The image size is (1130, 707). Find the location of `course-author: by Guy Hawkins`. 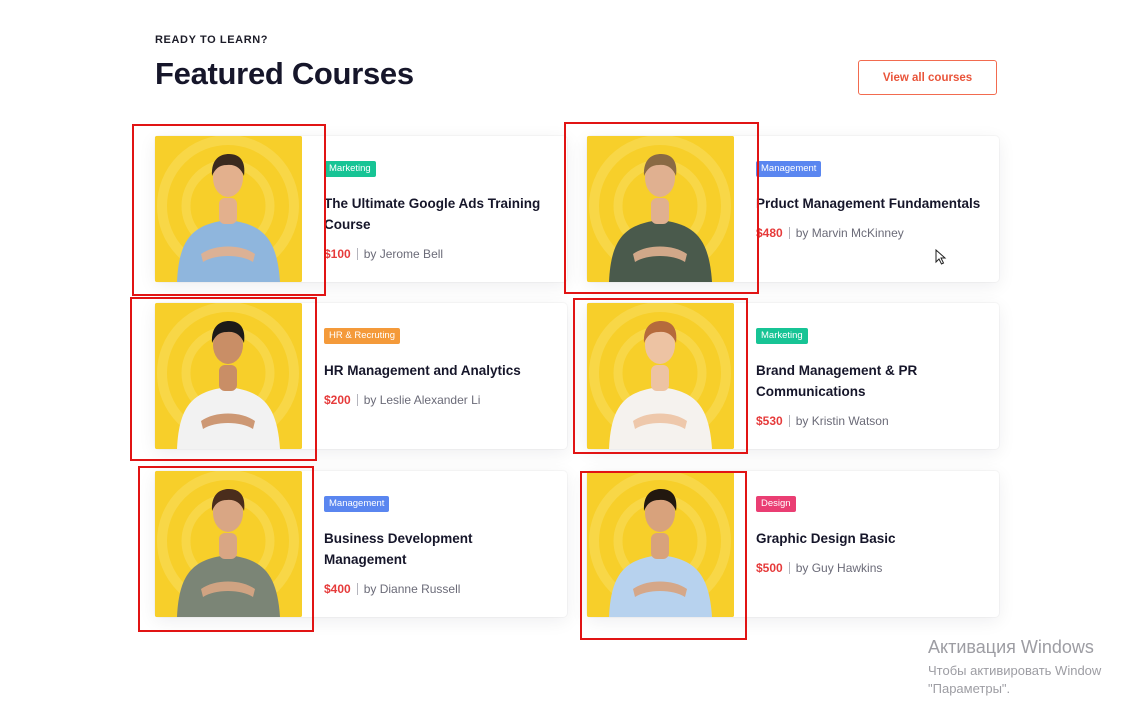

course-author: by Guy Hawkins is located at coordinates (839, 568).